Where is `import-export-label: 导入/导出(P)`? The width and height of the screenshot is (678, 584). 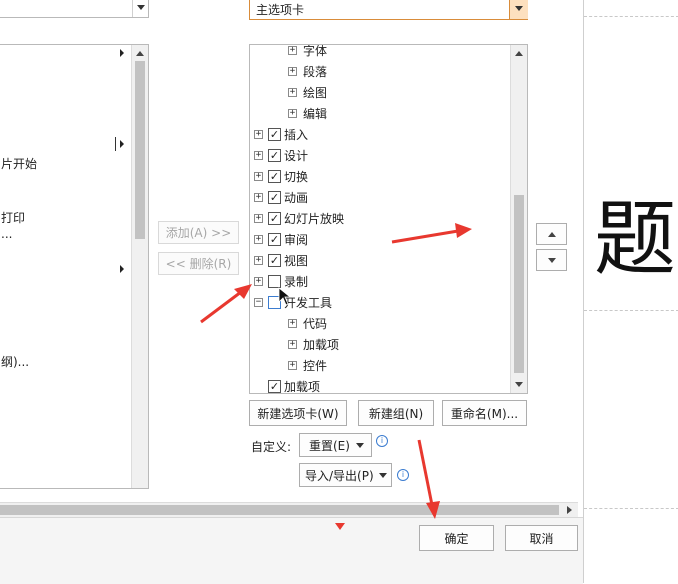
import-export-label: 导入/导出(P) is located at coordinates (339, 475).